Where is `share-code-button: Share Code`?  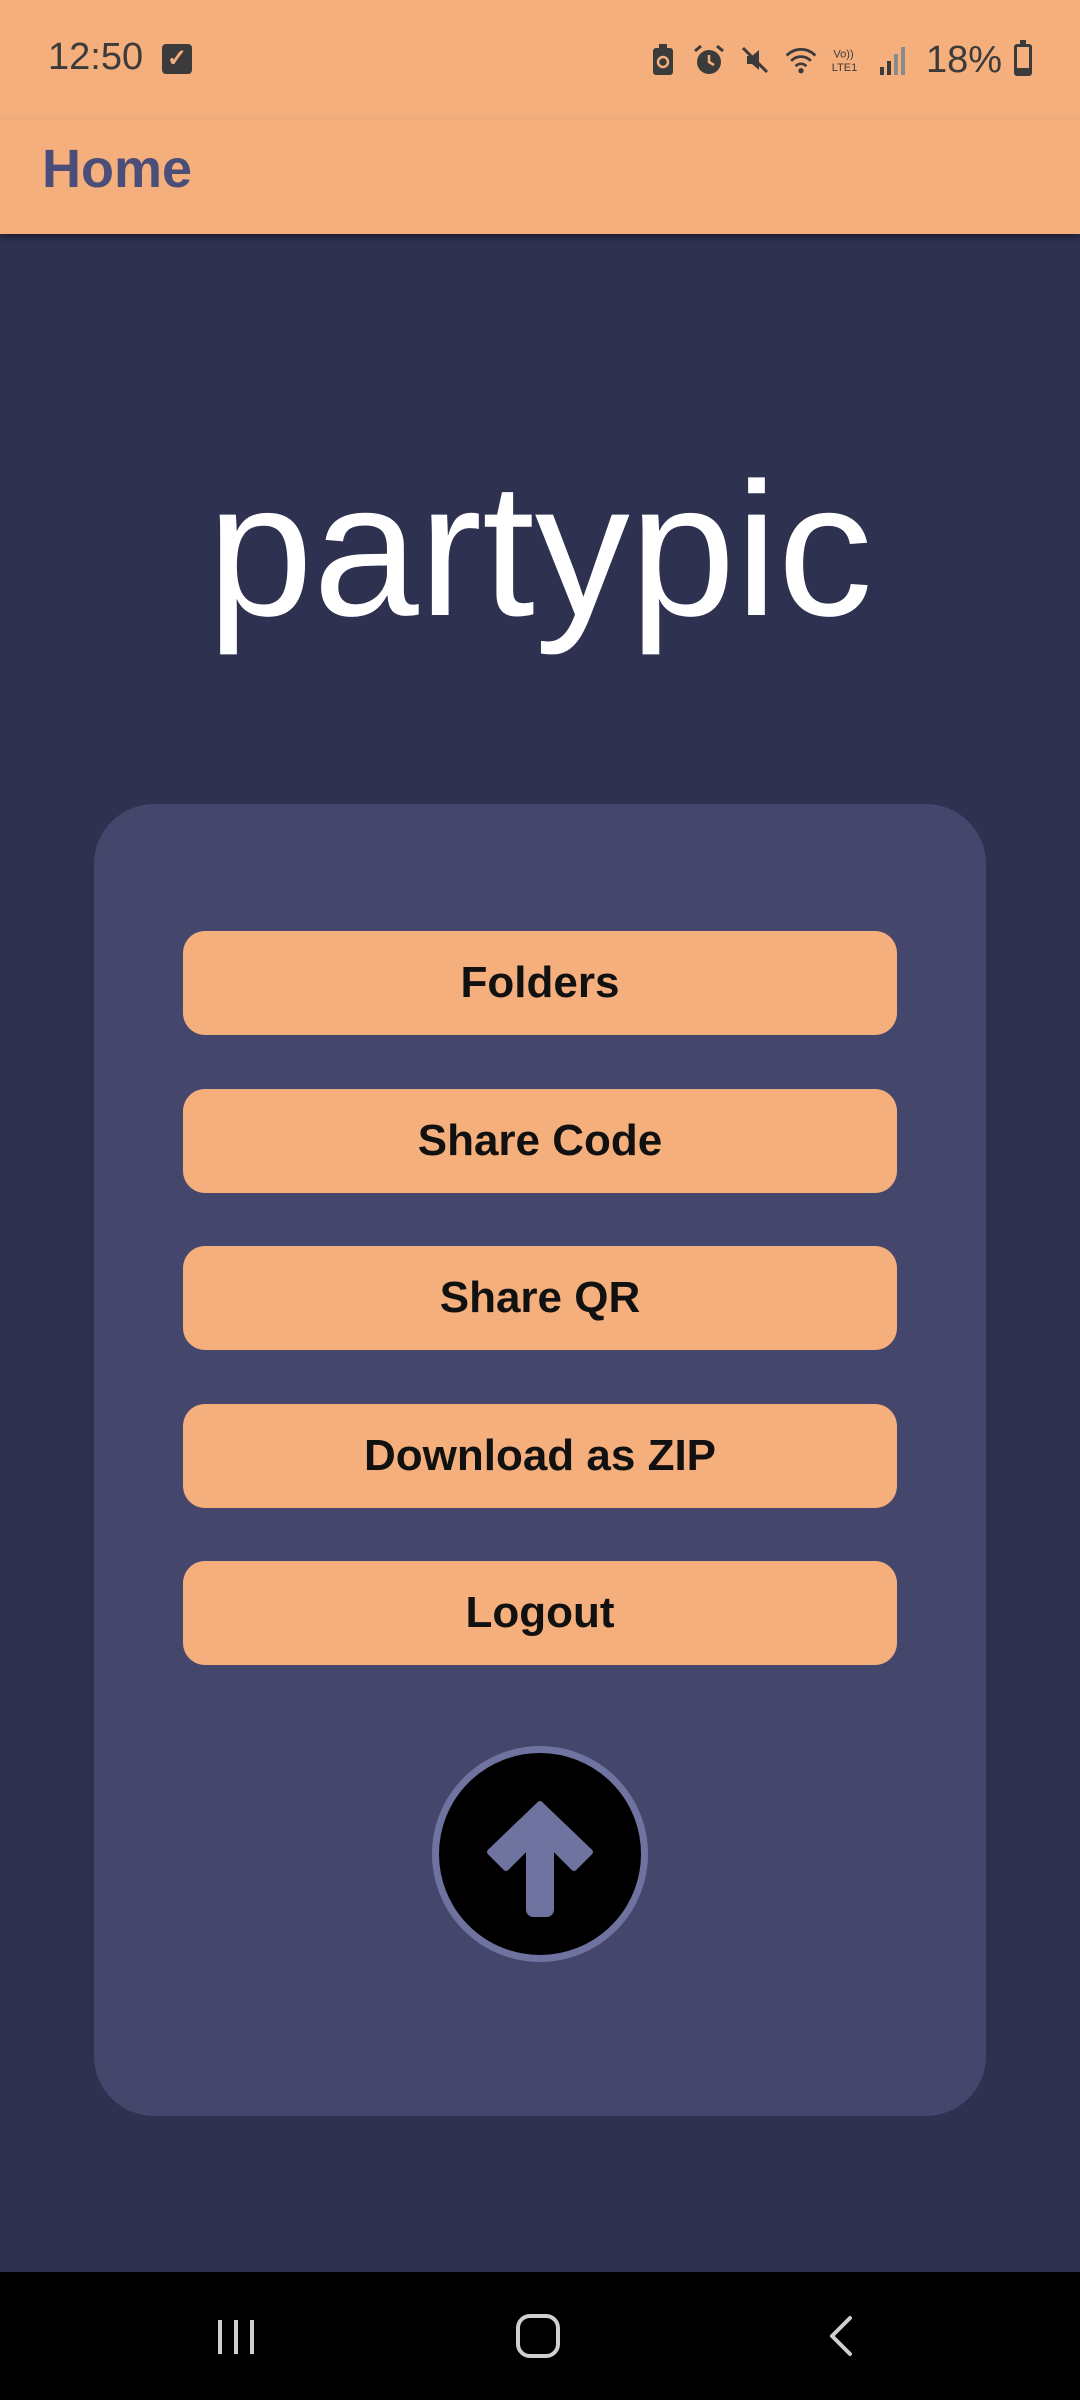 share-code-button: Share Code is located at coordinates (540, 1141).